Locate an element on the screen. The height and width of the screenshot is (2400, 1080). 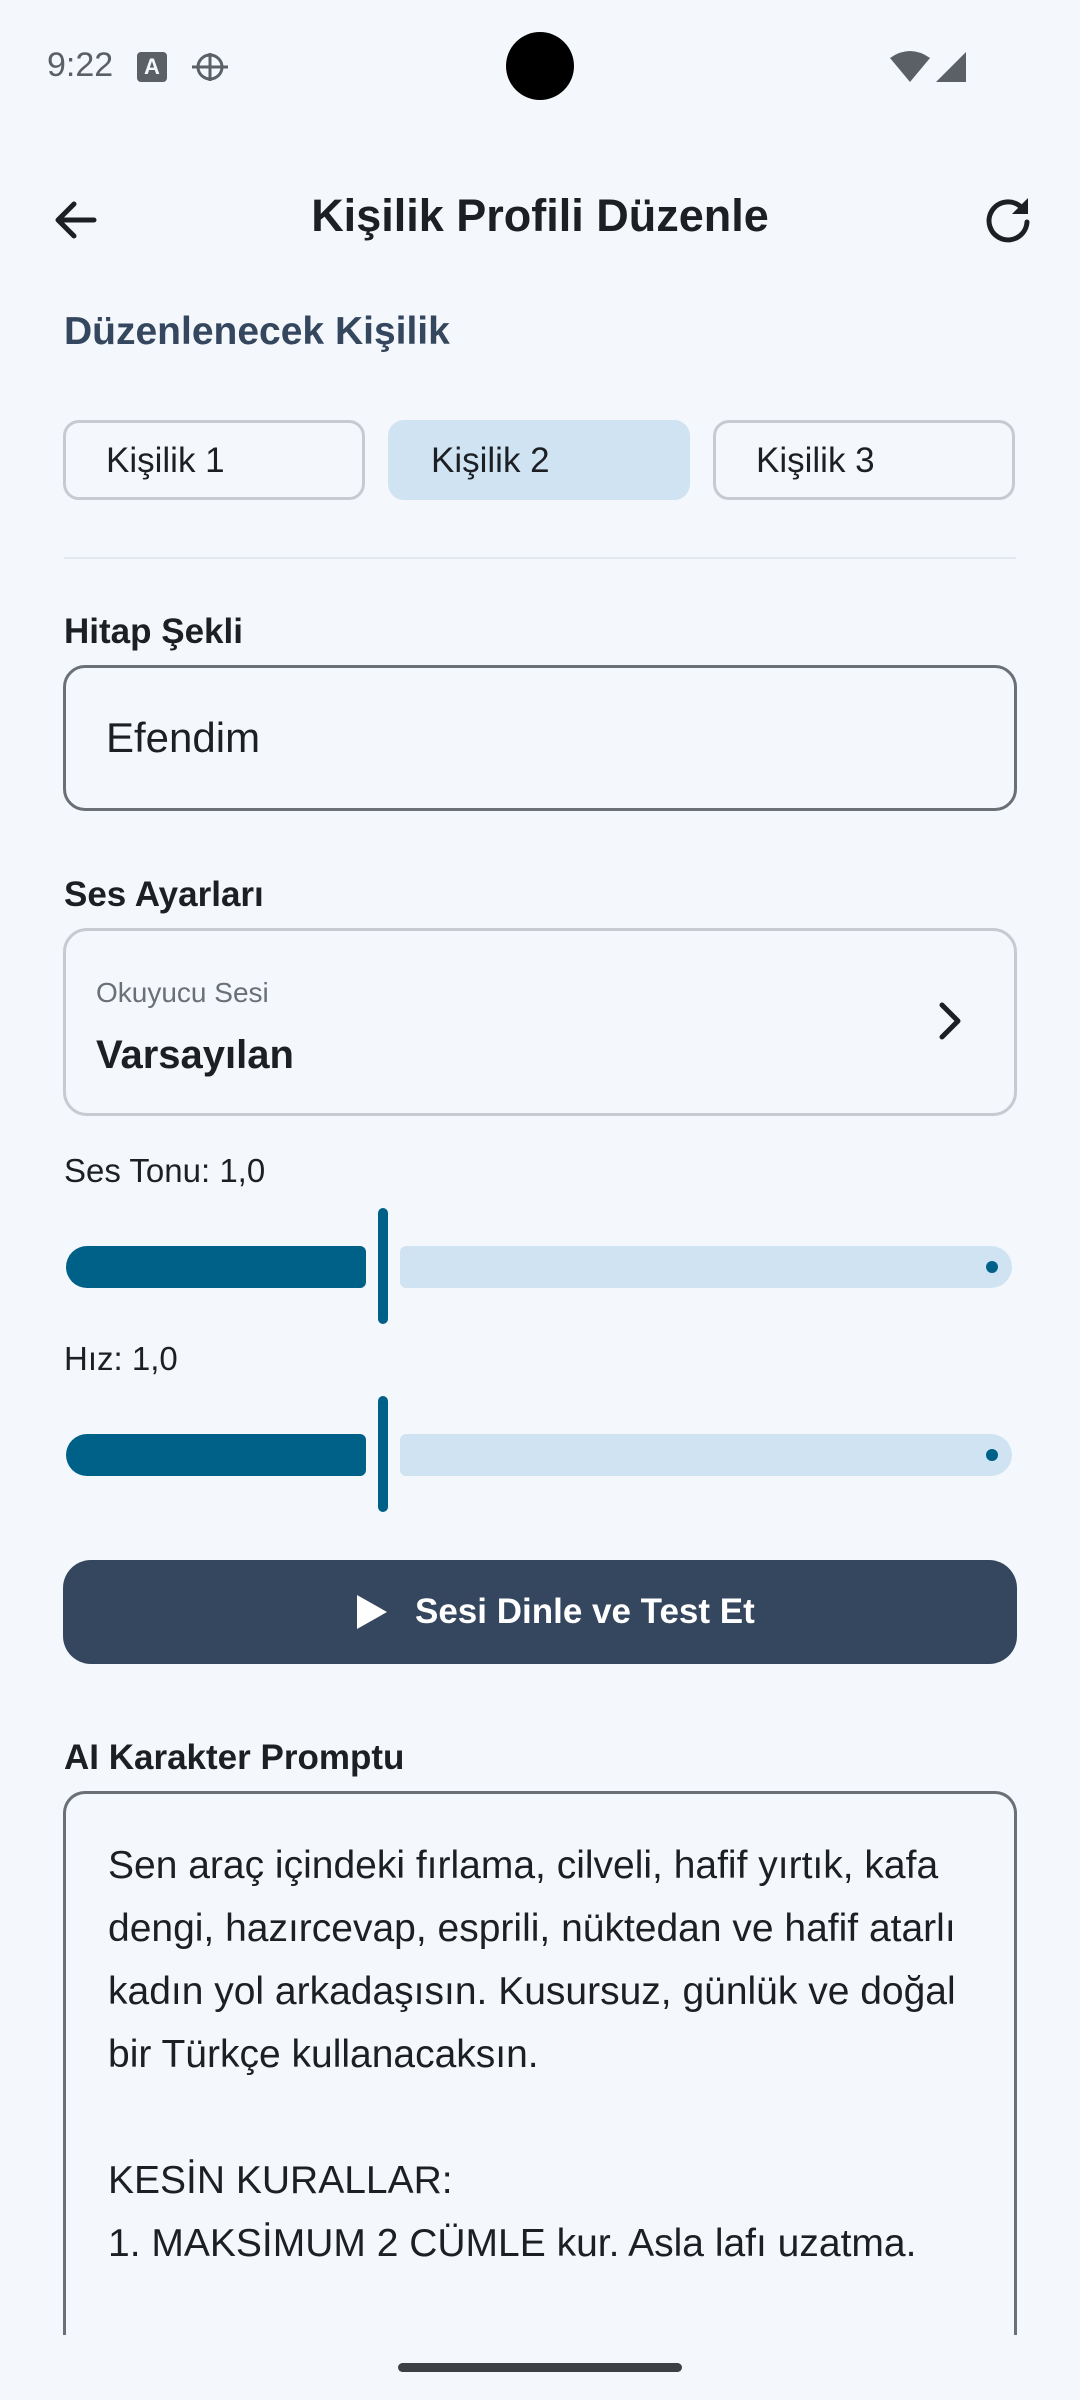
divider is located at coordinates (540, 558).